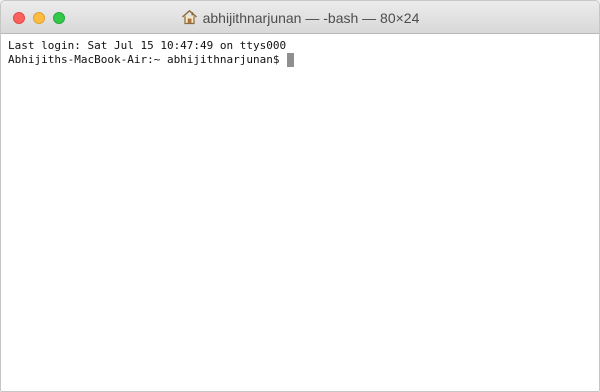  What do you see at coordinates (189, 17) in the screenshot?
I see `home-icon` at bounding box center [189, 17].